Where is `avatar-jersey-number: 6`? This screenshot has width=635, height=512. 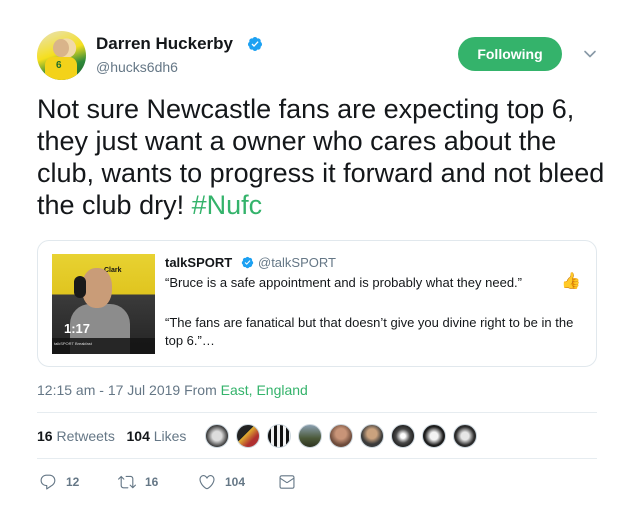 avatar-jersey-number: 6 is located at coordinates (59, 65).